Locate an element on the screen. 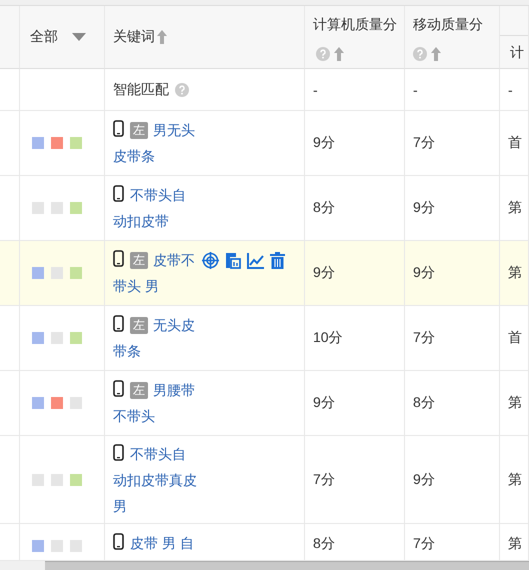 The image size is (529, 570). table-row: 左 无头皮带条 10分 7分 首 is located at coordinates (264, 338).